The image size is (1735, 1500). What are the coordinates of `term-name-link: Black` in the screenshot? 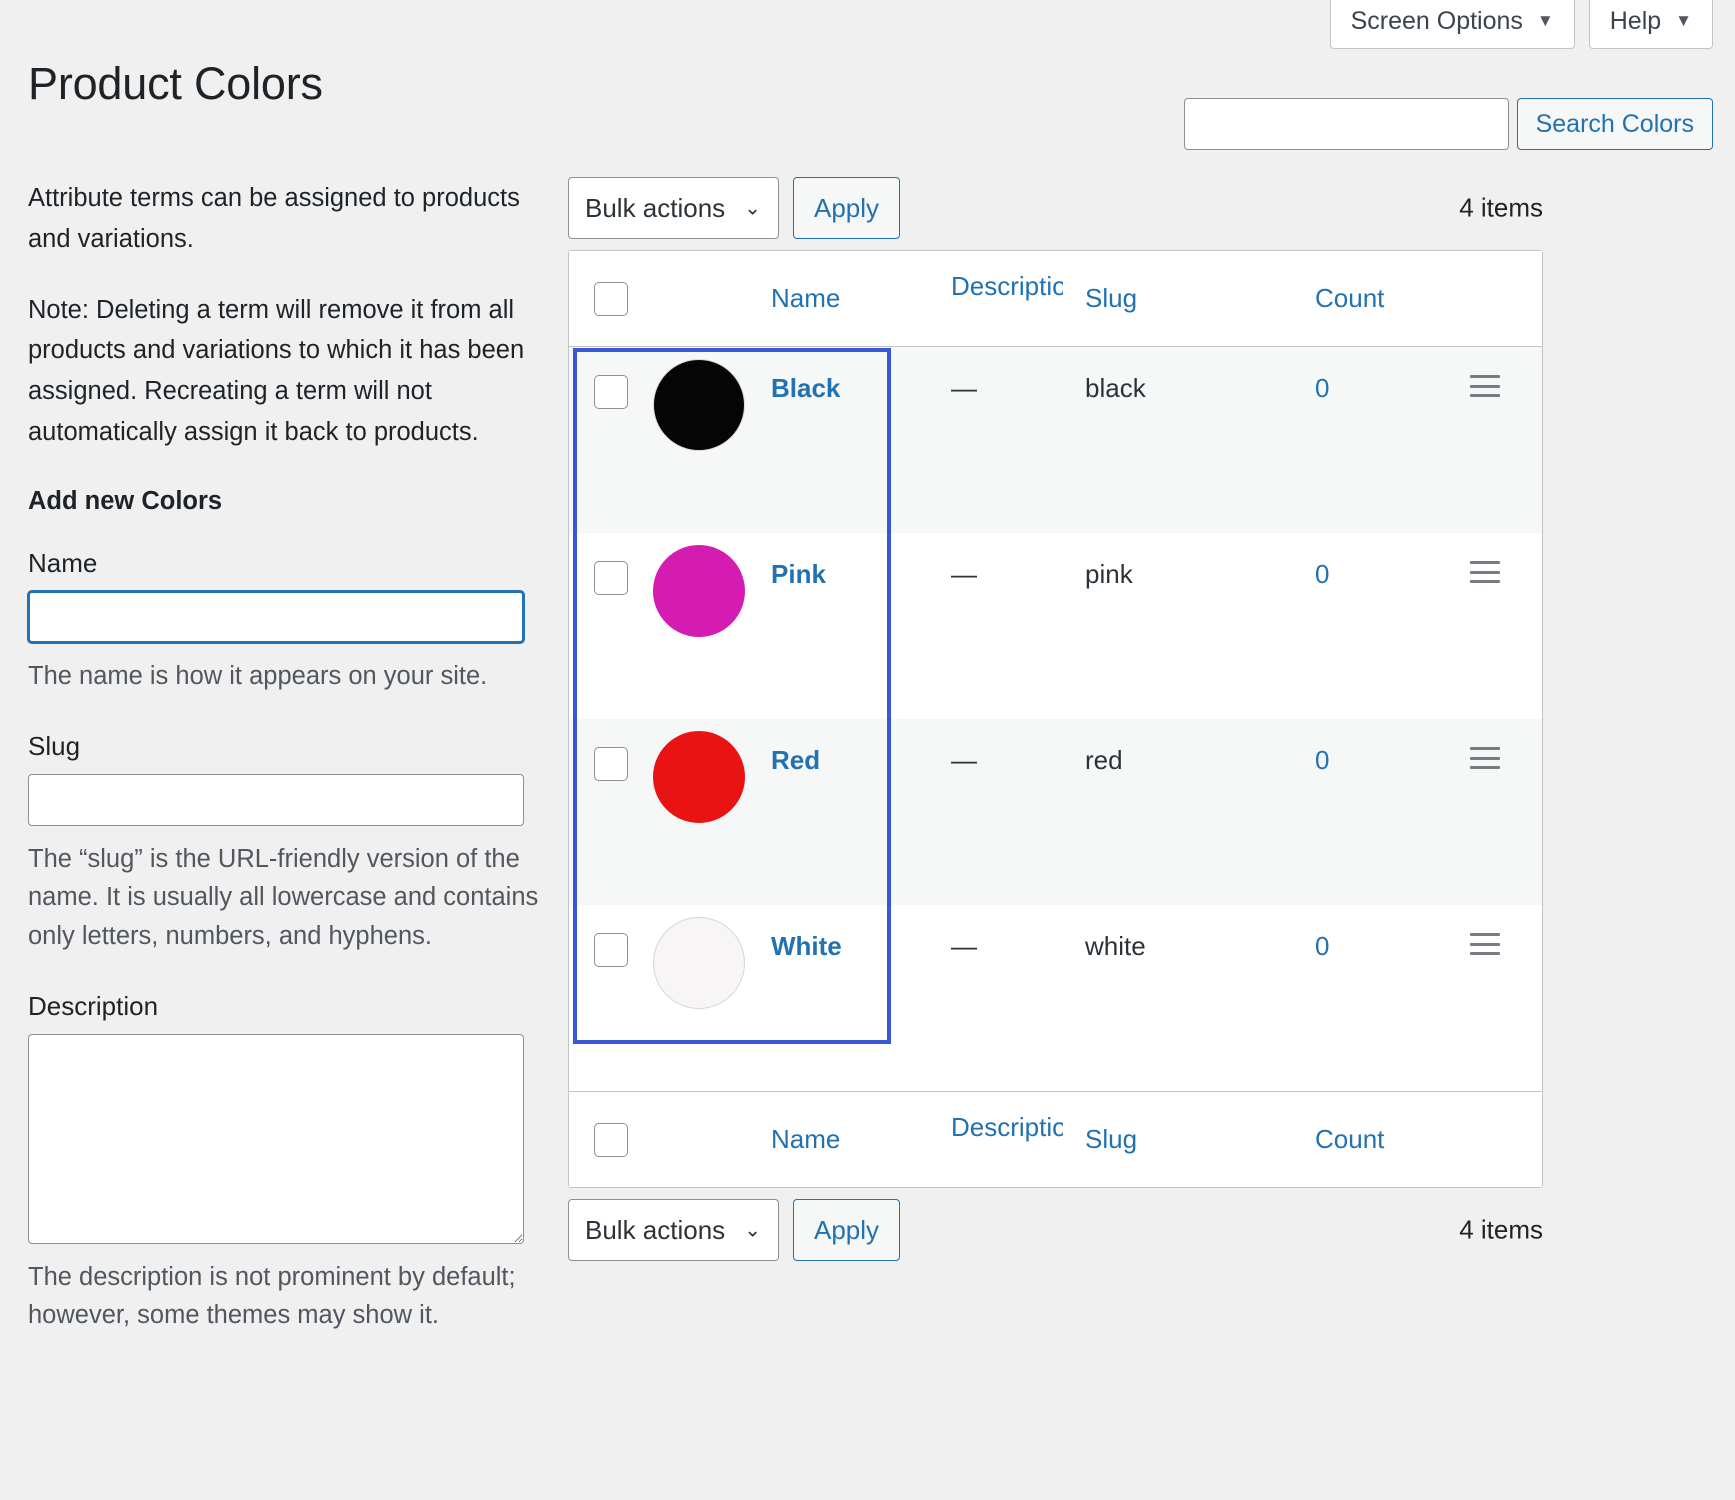 It's located at (805, 388).